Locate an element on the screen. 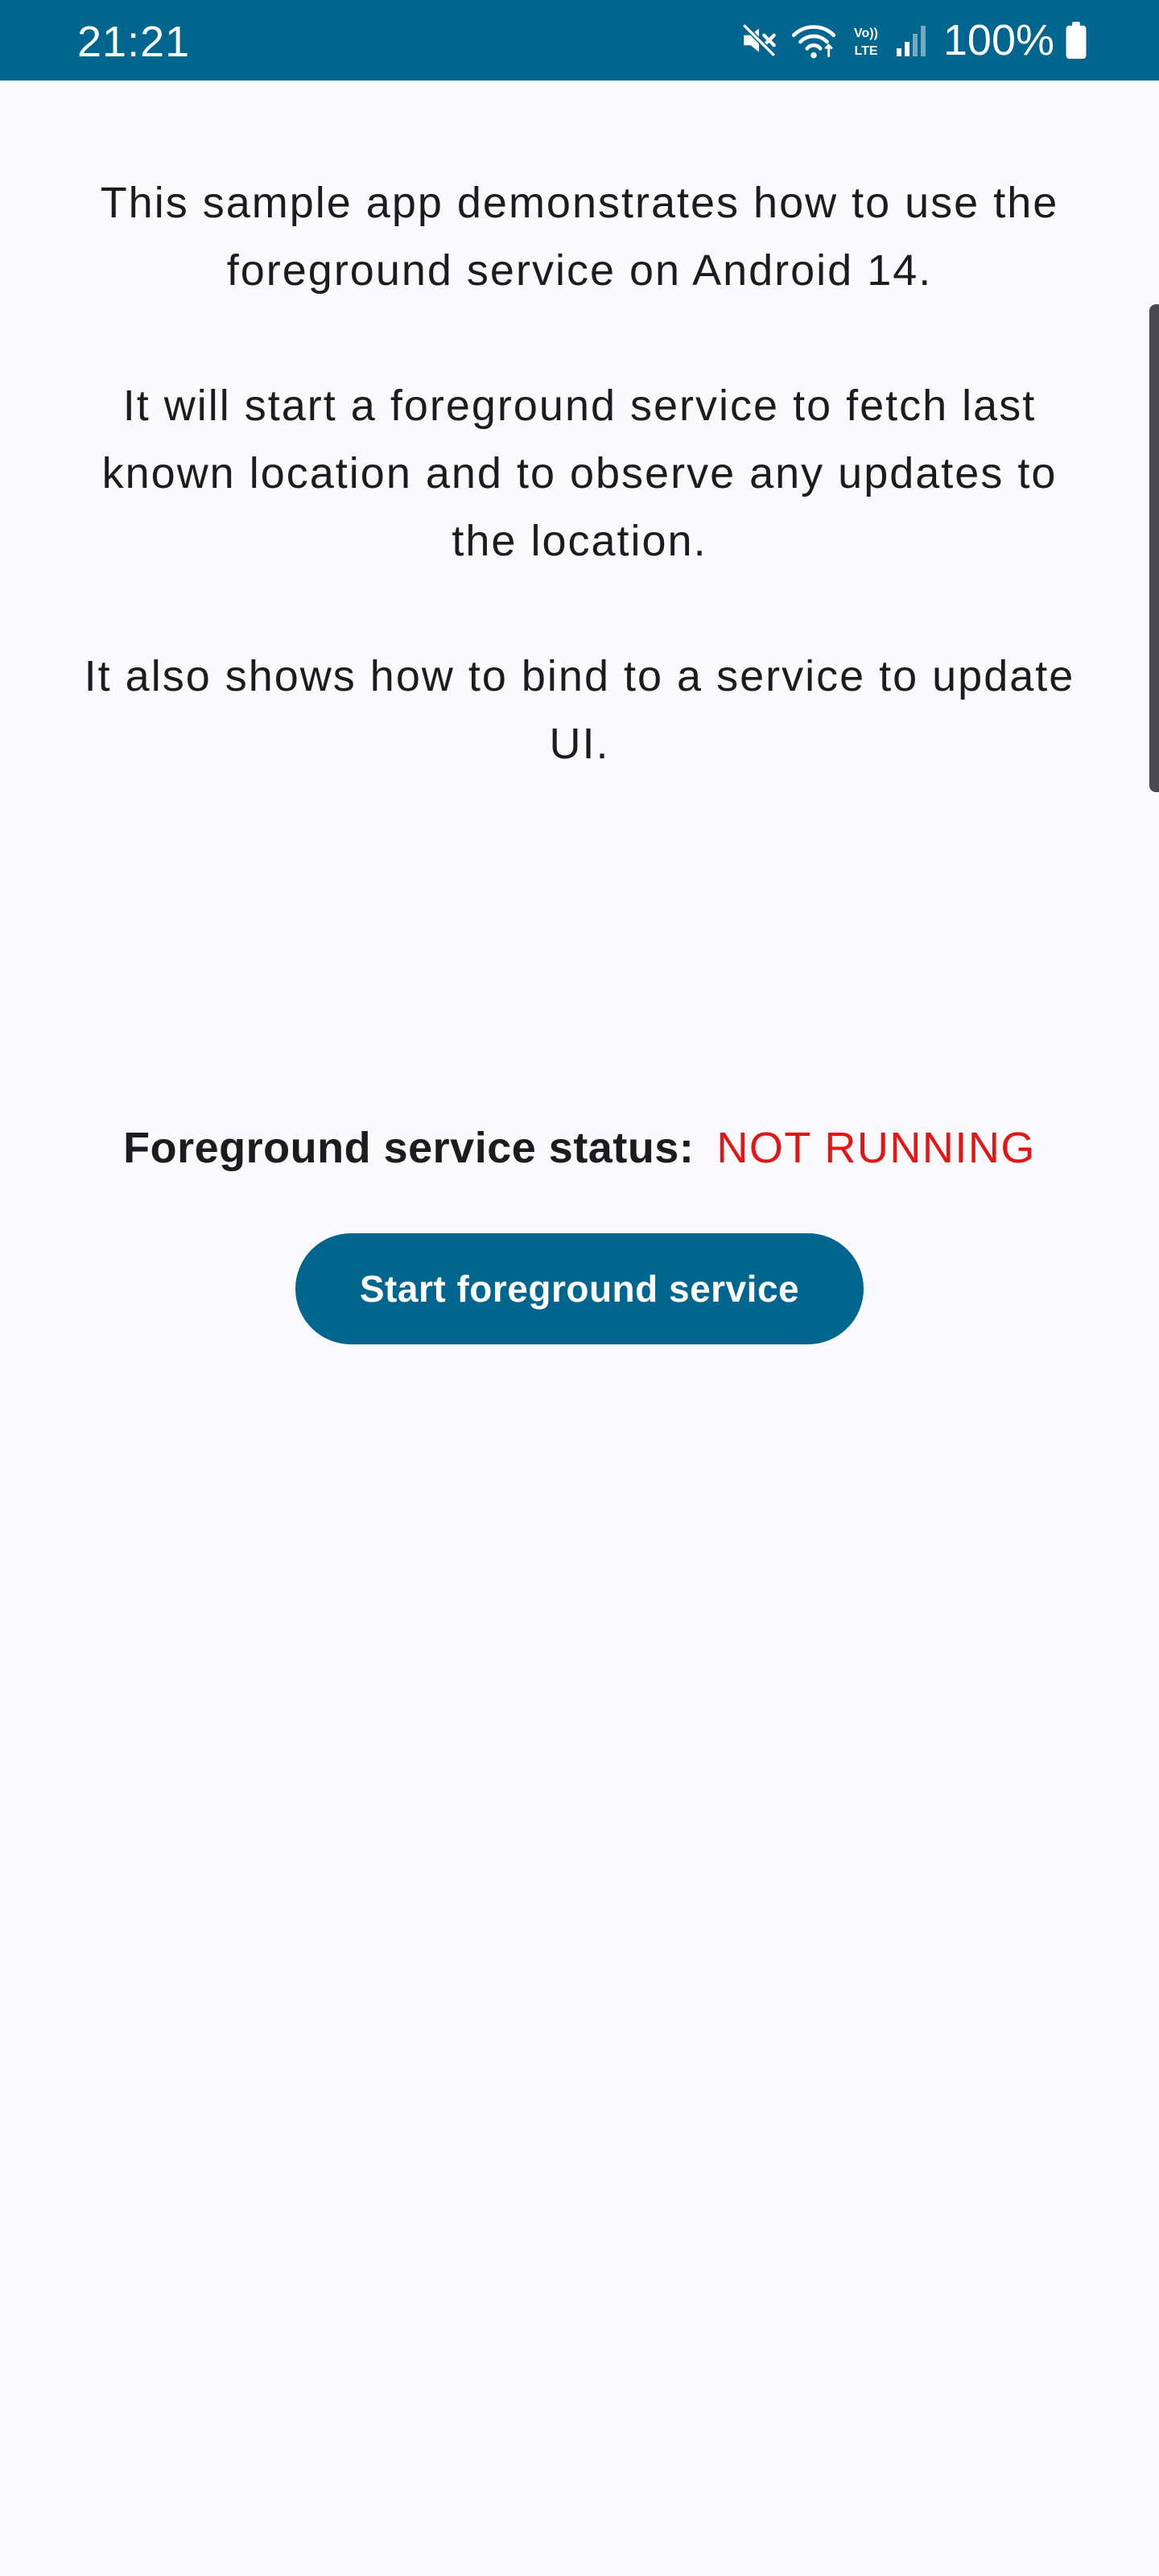 The width and height of the screenshot is (1159, 2576). status-bar: 21:21 Vo)) LTE 100% is located at coordinates (579, 40).